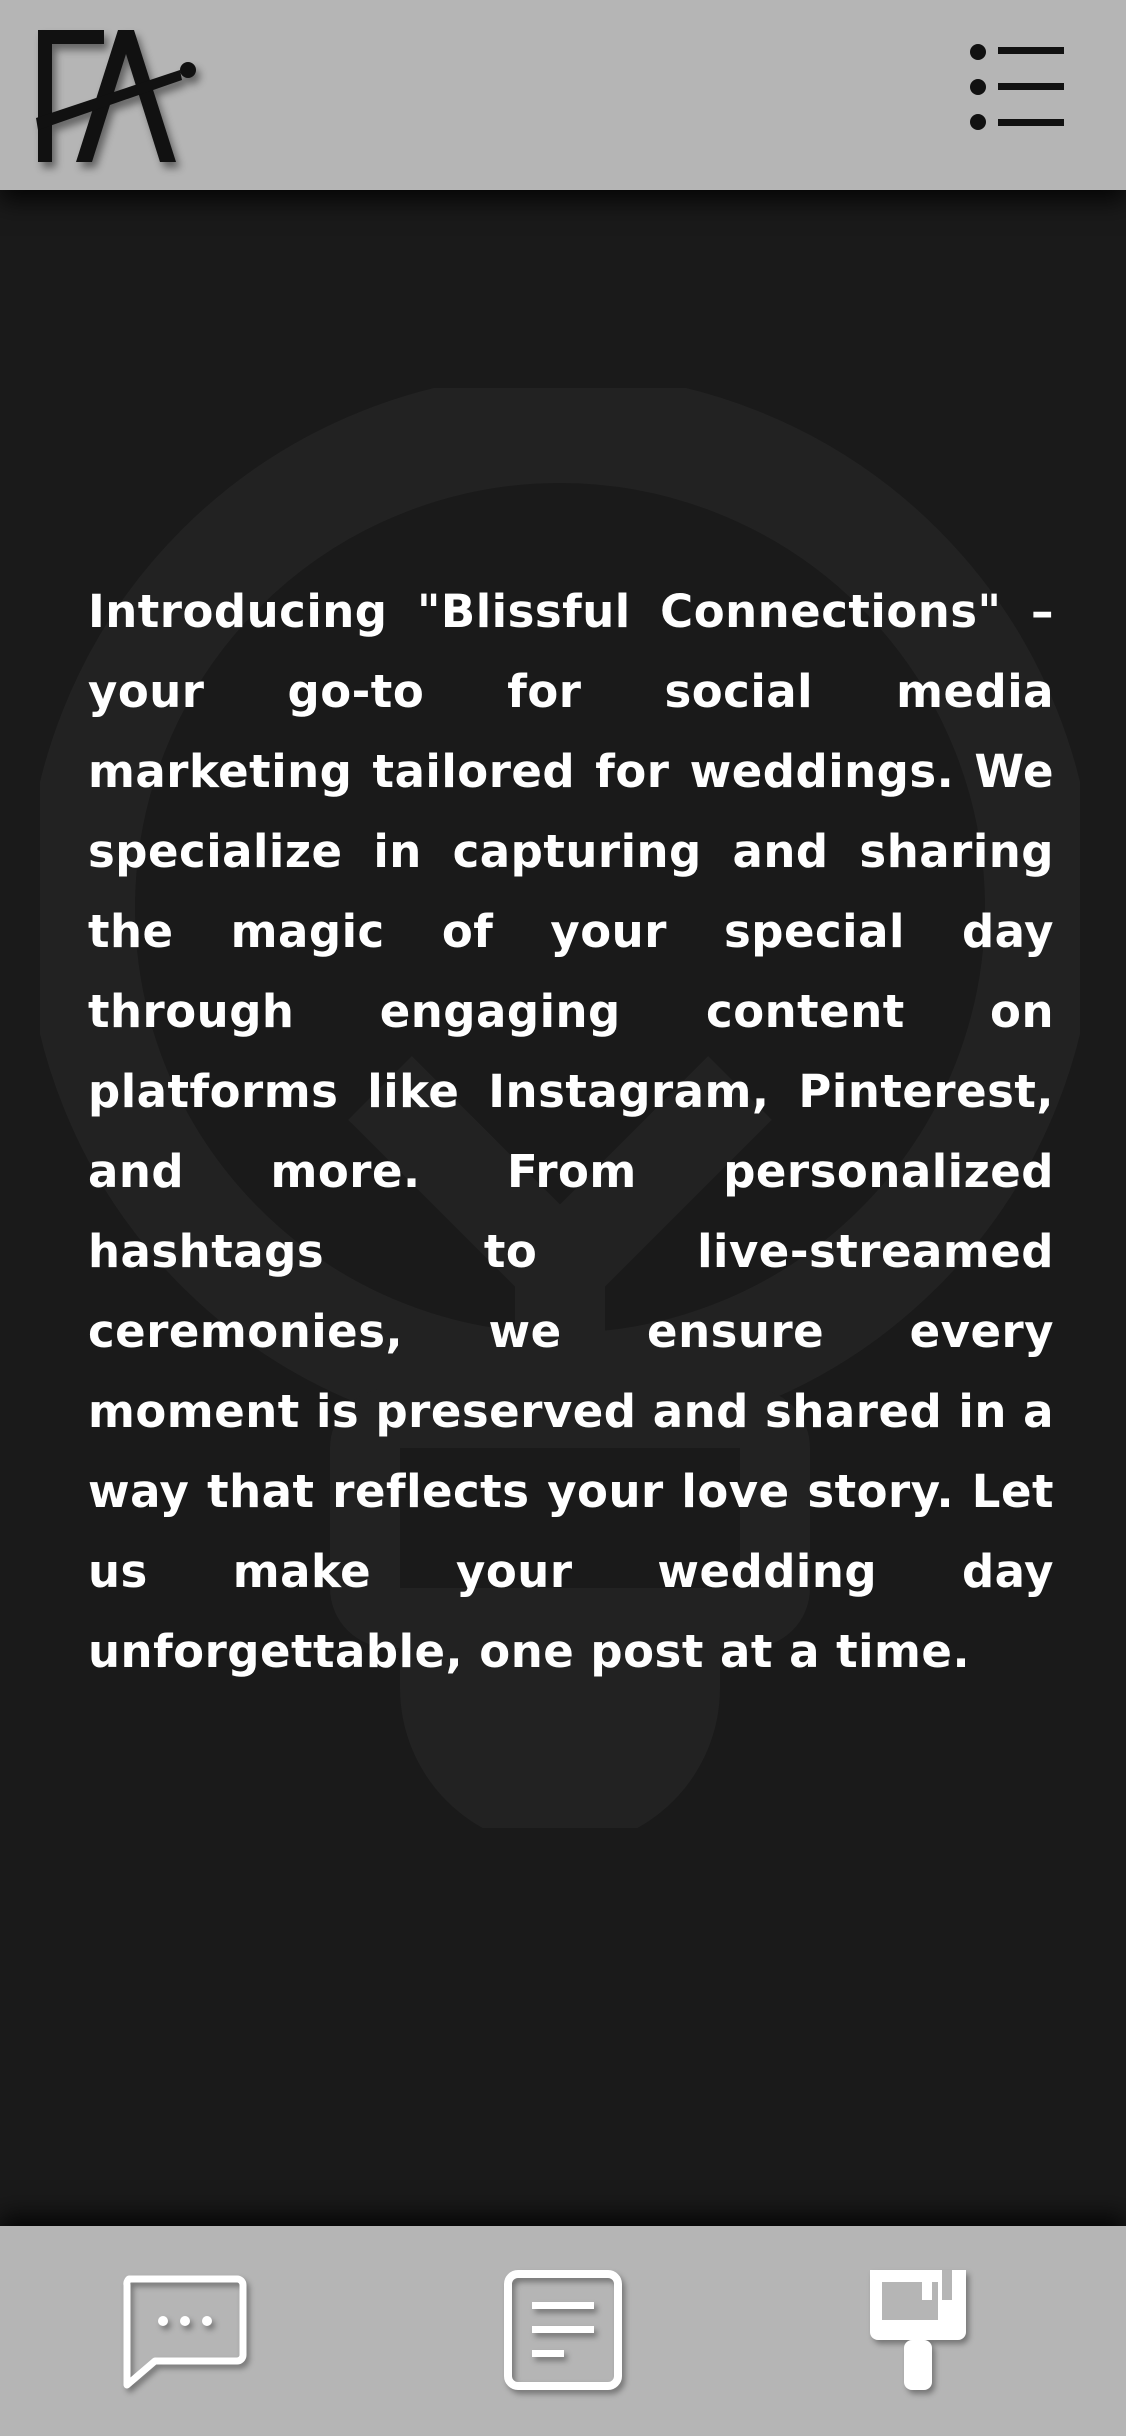 This screenshot has width=1126, height=2436. I want to click on top-bar, so click(563, 95).